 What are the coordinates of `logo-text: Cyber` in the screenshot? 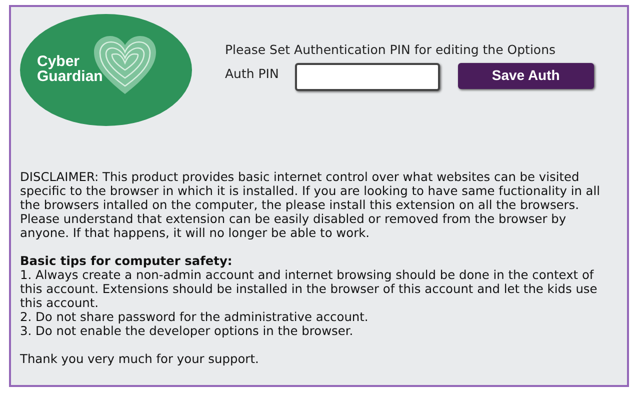 It's located at (59, 61).